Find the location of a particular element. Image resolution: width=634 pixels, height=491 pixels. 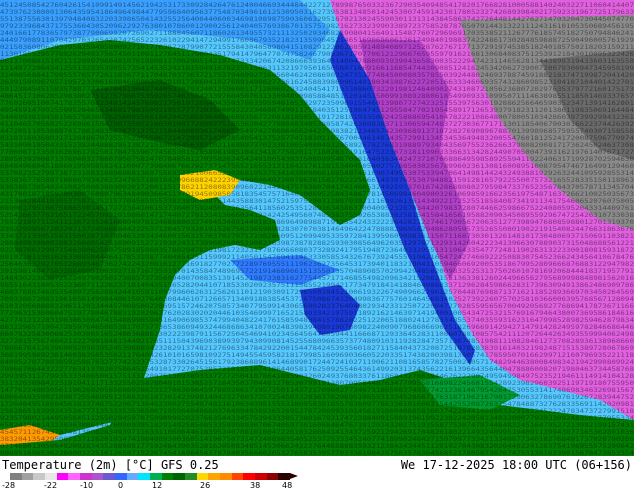

legend-tick-label: -28 is located at coordinates (9, 485).